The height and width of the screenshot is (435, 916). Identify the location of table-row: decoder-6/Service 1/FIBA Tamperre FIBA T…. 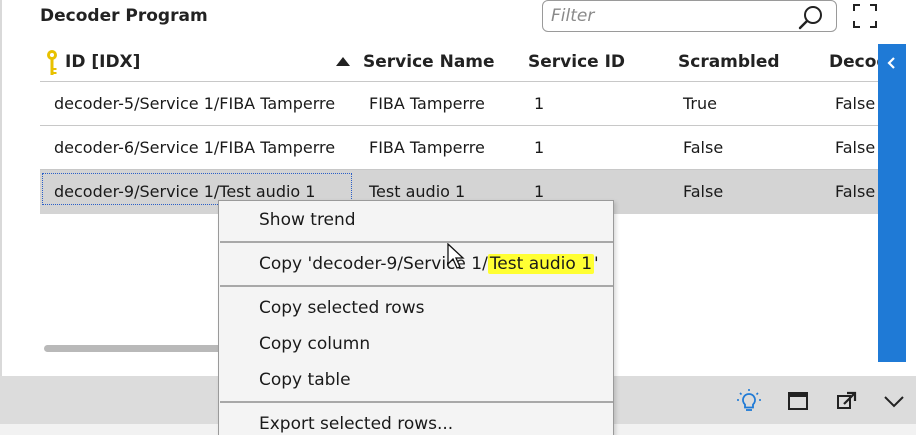
(459, 148).